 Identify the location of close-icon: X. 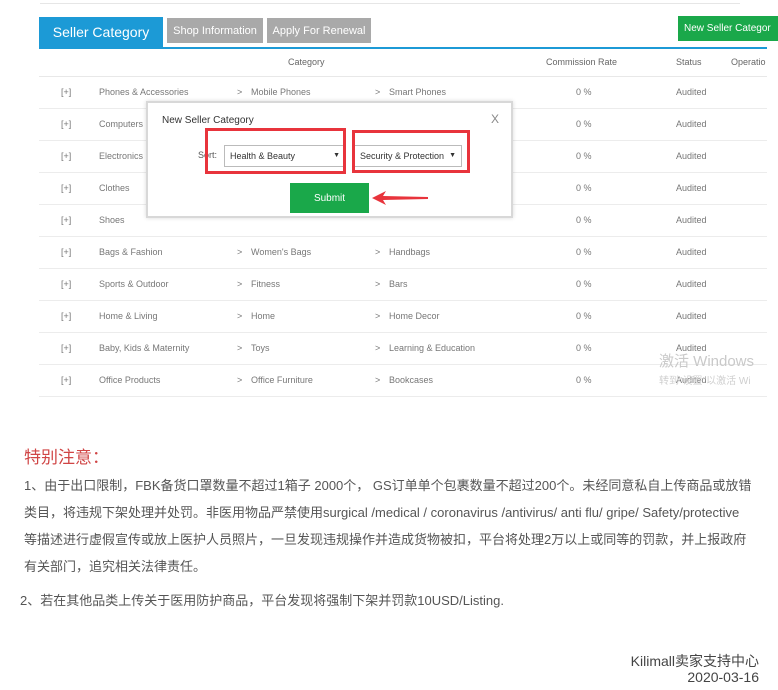
(495, 119).